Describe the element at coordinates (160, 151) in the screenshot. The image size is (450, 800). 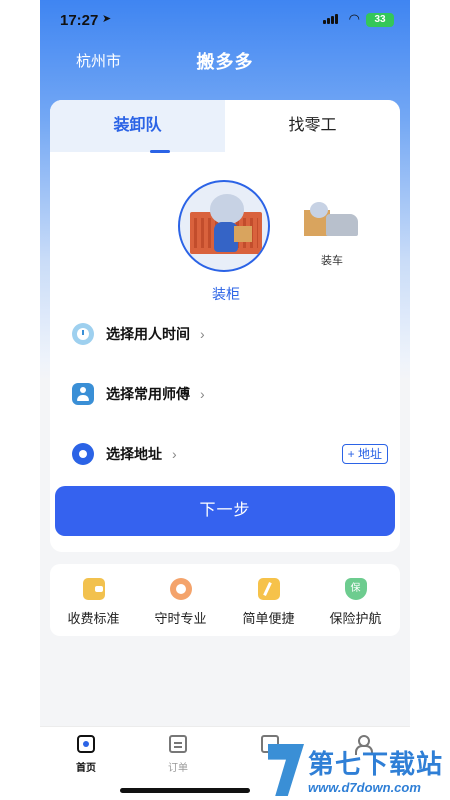
I see `tab-indicator` at that location.